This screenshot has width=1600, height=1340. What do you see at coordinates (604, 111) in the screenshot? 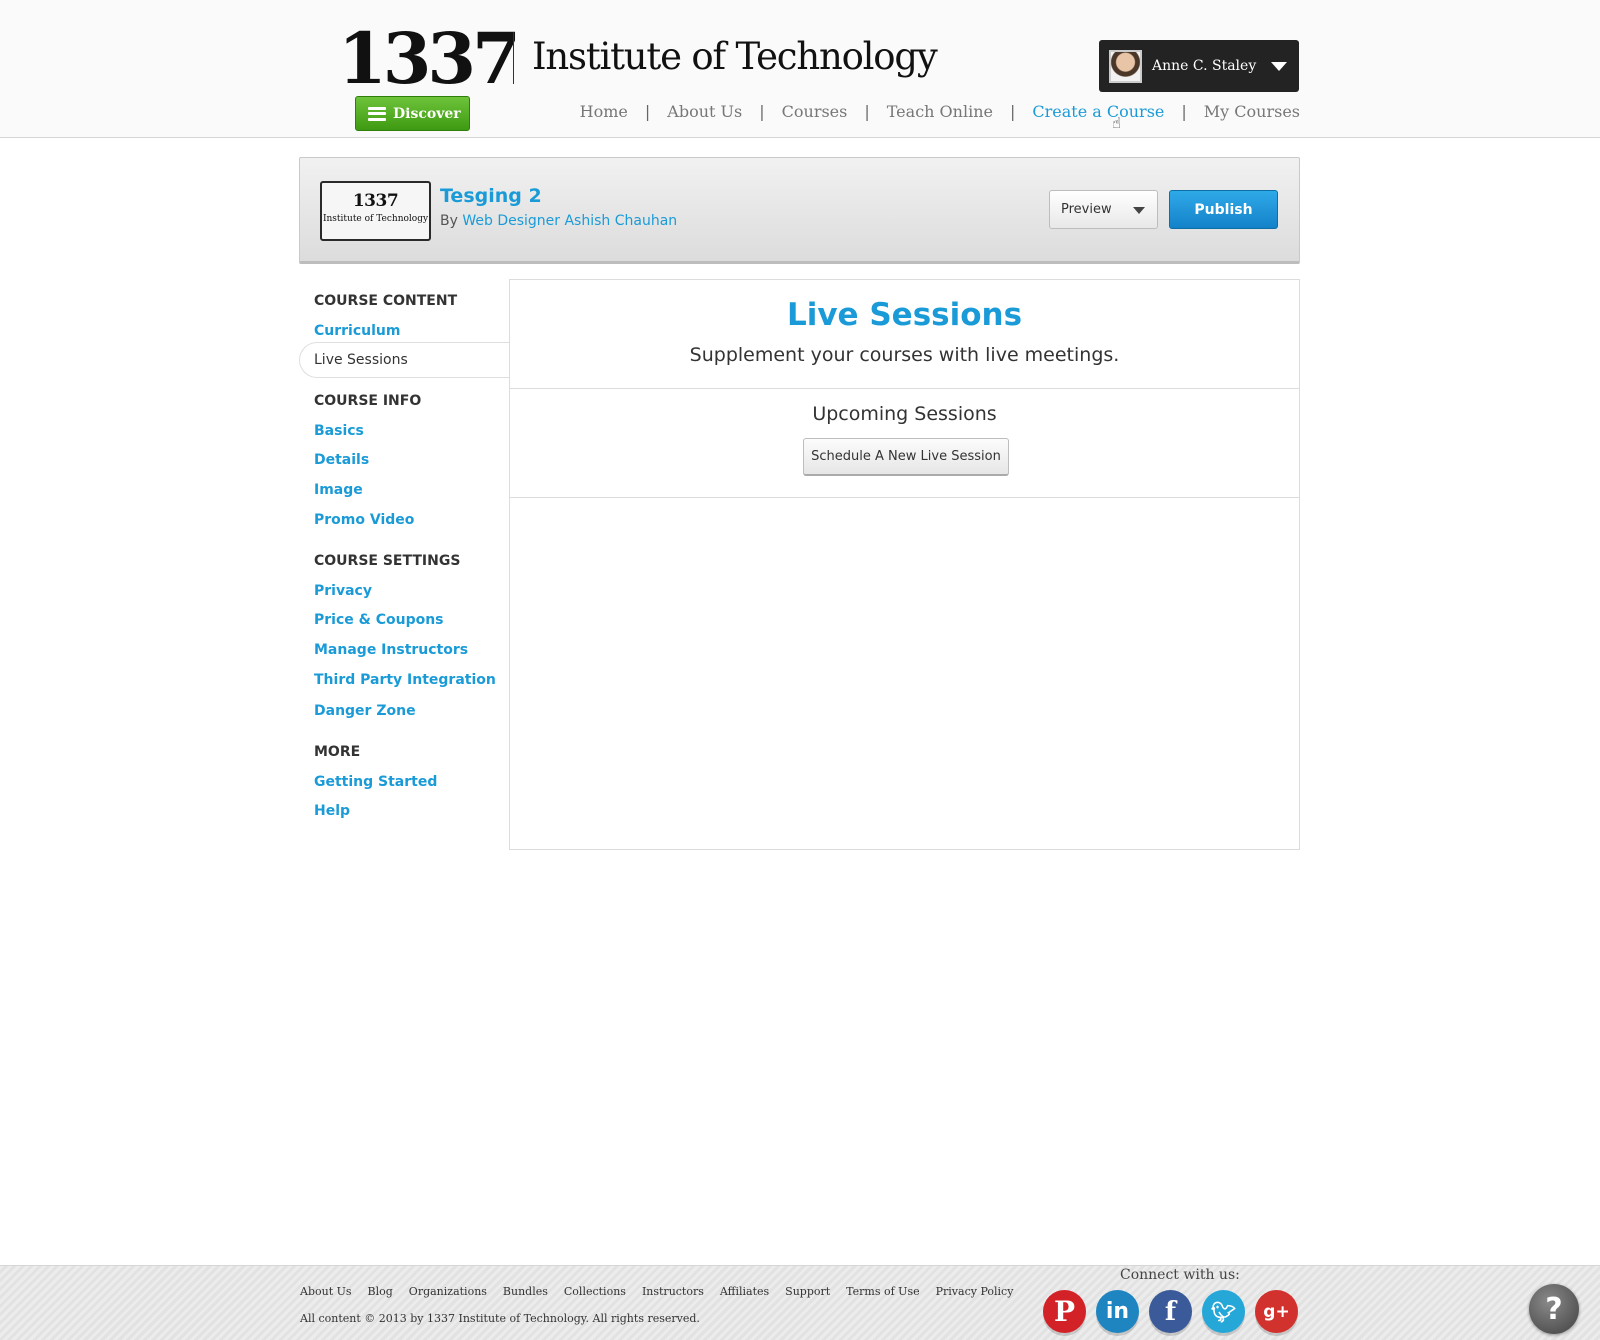
I see `nav-home: Home` at bounding box center [604, 111].